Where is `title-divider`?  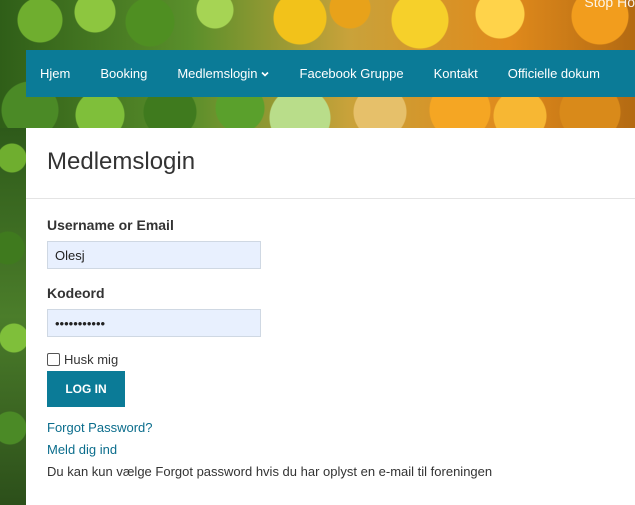 title-divider is located at coordinates (330, 198).